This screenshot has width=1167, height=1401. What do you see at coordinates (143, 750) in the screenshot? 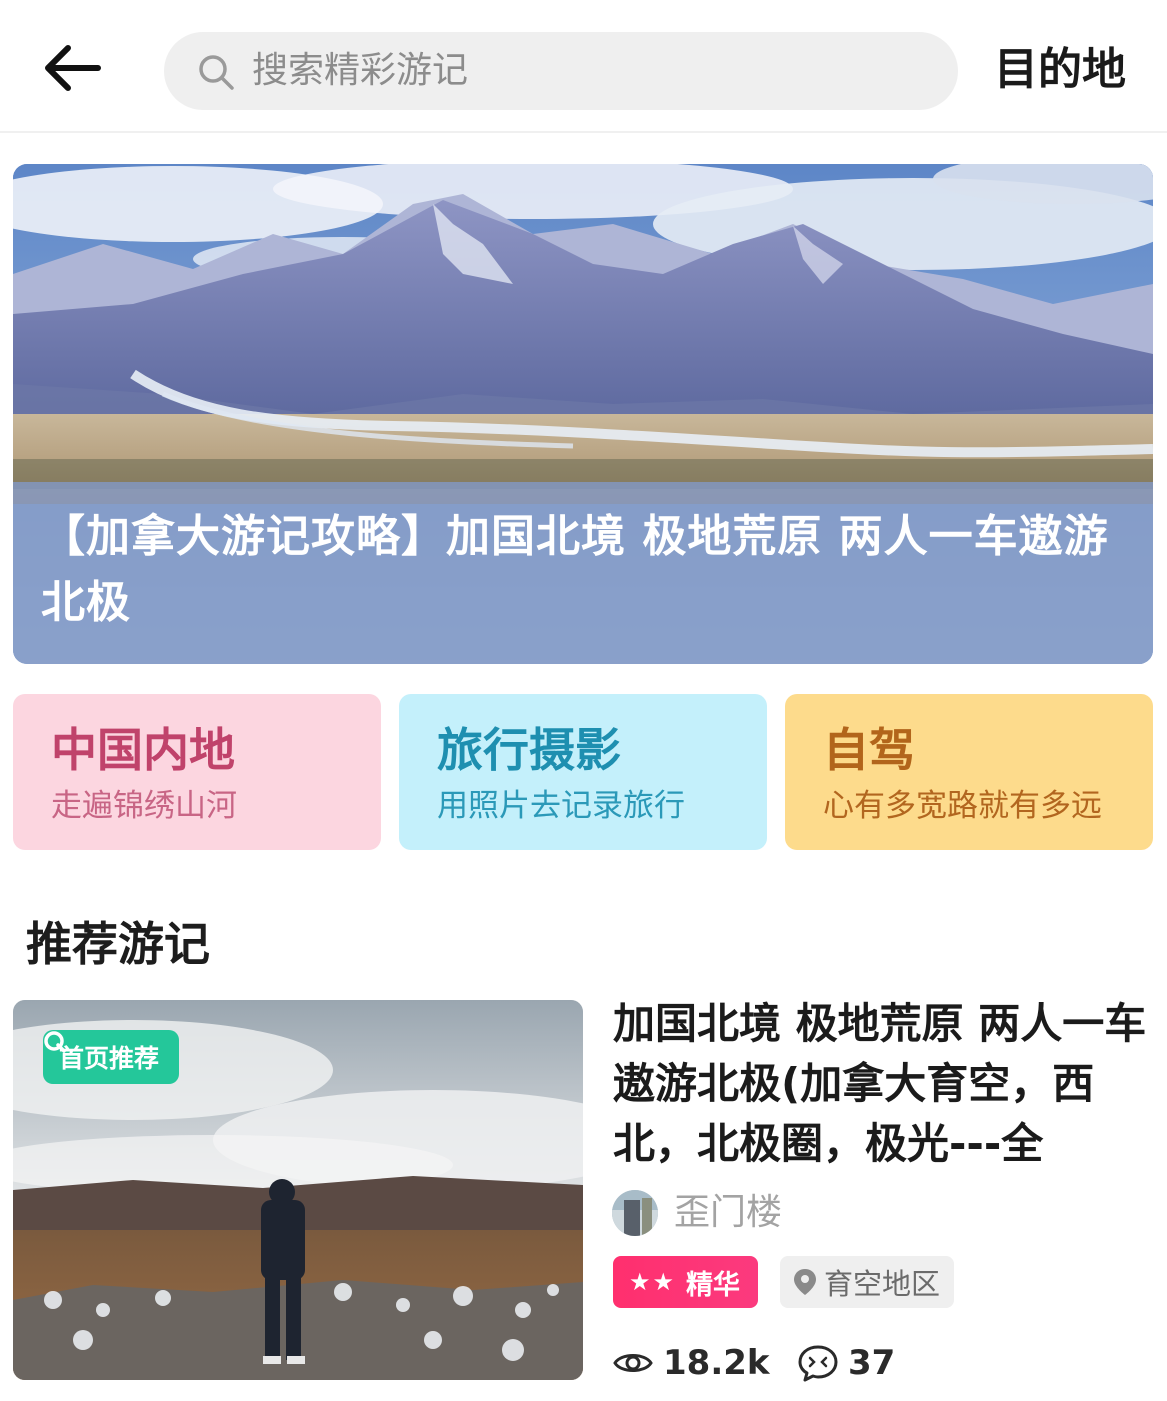
I see `category-title: 中国内地` at bounding box center [143, 750].